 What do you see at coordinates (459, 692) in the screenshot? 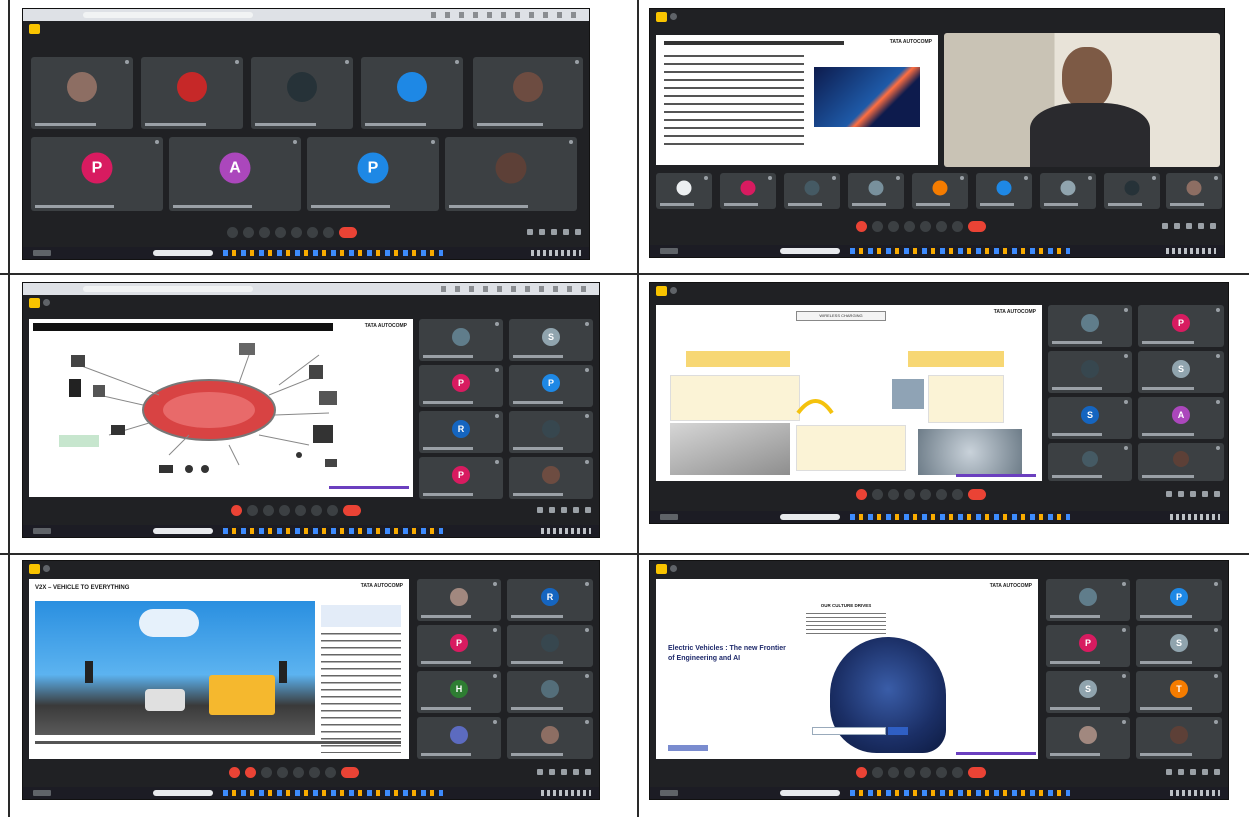
I see `participant-tile: H` at bounding box center [459, 692].